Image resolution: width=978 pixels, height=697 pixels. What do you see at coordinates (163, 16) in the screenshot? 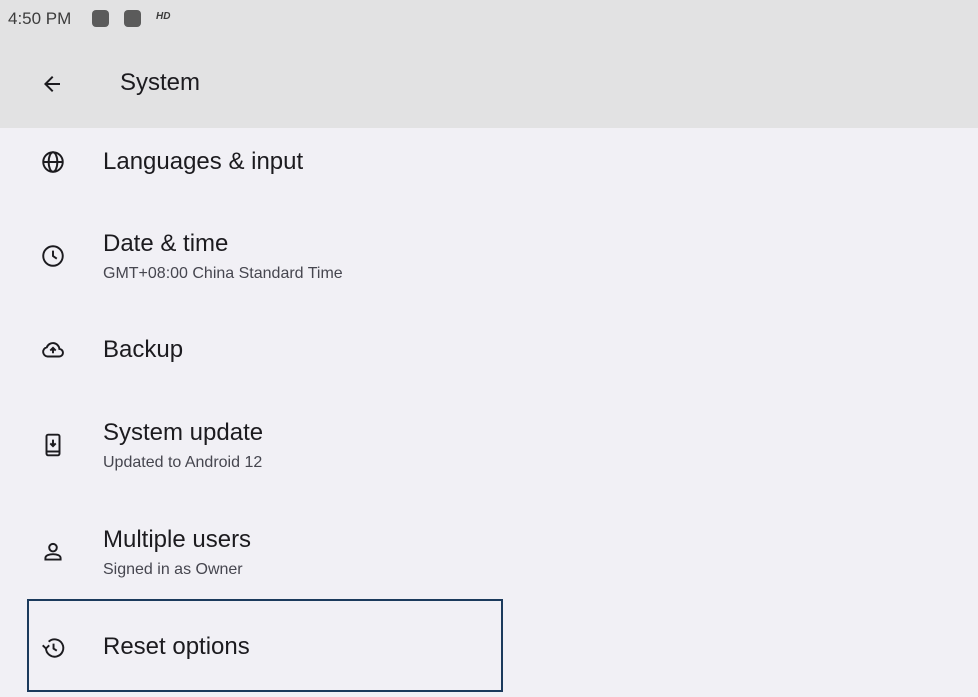
I see `hd-badge: HD` at bounding box center [163, 16].